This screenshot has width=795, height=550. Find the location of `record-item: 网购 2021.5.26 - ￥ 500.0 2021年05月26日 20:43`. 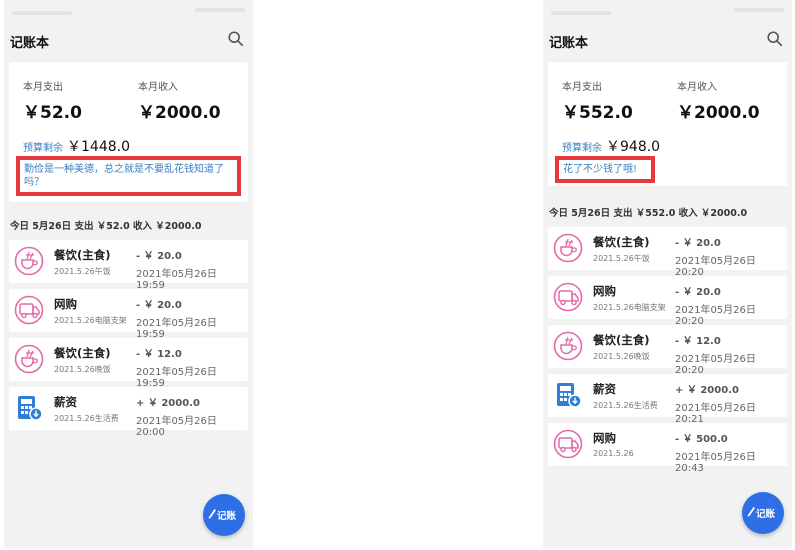

record-item: 网购 2021.5.26 - ￥ 500.0 2021年05月26日 20:43 is located at coordinates (667, 448).